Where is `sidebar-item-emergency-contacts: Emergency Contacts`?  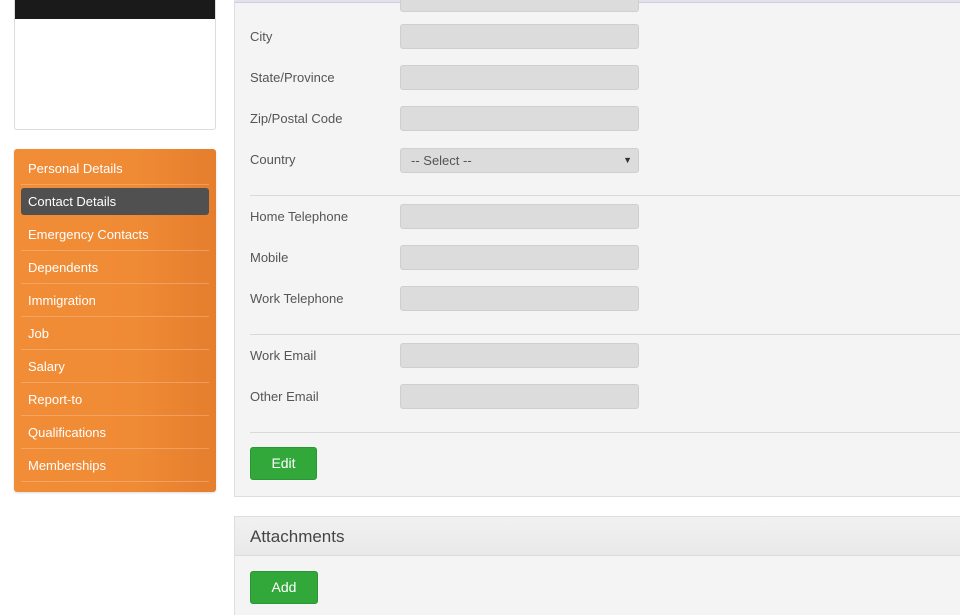
sidebar-item-emergency-contacts: Emergency Contacts is located at coordinates (115, 234).